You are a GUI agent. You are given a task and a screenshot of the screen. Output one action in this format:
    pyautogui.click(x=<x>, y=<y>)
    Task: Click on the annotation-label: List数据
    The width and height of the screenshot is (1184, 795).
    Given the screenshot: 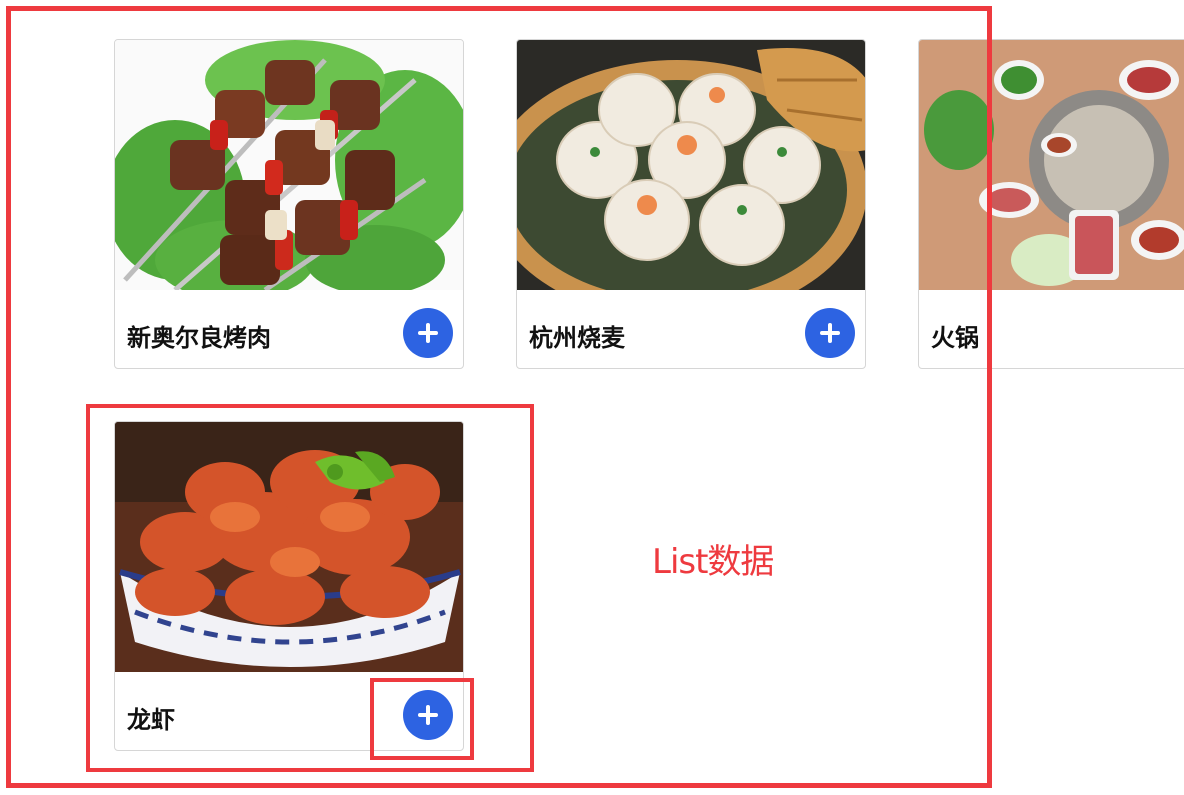 What is the action you would take?
    pyautogui.click(x=713, y=562)
    